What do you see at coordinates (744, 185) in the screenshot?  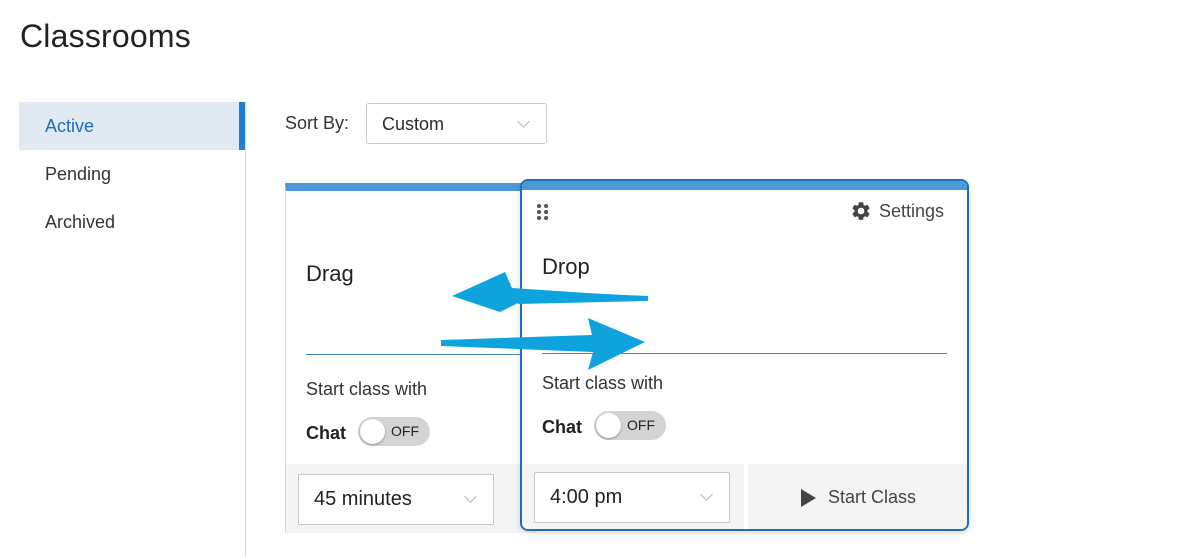 I see `card-top-bar` at bounding box center [744, 185].